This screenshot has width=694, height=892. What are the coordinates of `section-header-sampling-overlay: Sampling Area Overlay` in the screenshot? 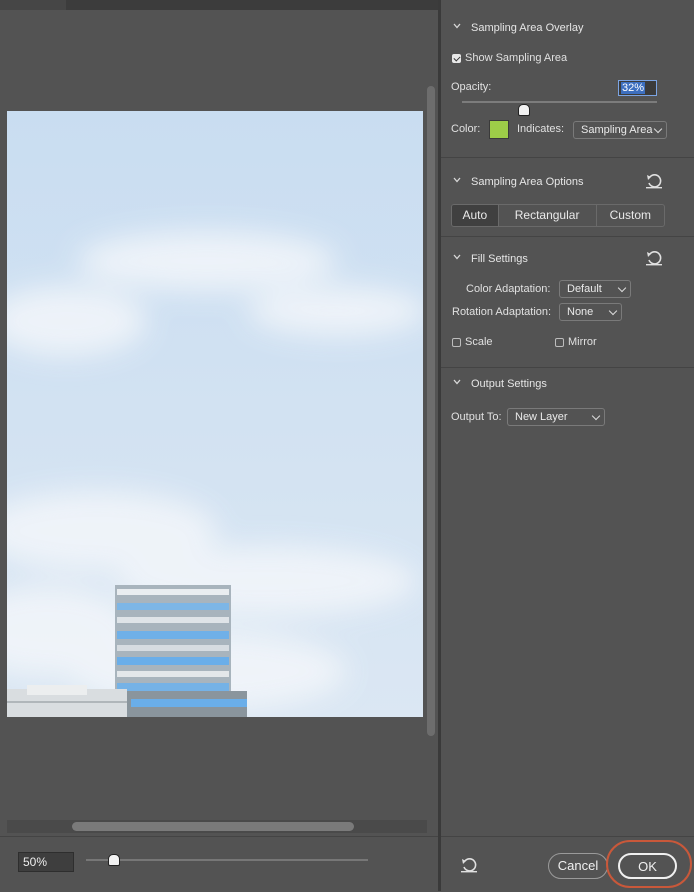 It's located at (567, 28).